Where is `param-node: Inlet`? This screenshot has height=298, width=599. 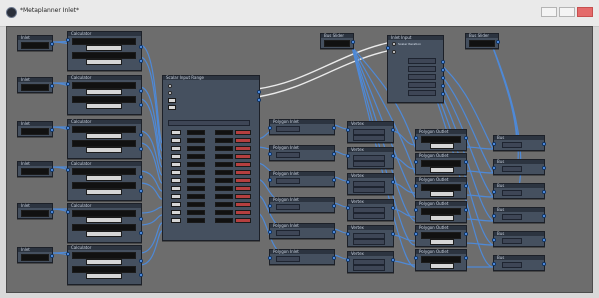 param-node: Inlet is located at coordinates (35, 169).